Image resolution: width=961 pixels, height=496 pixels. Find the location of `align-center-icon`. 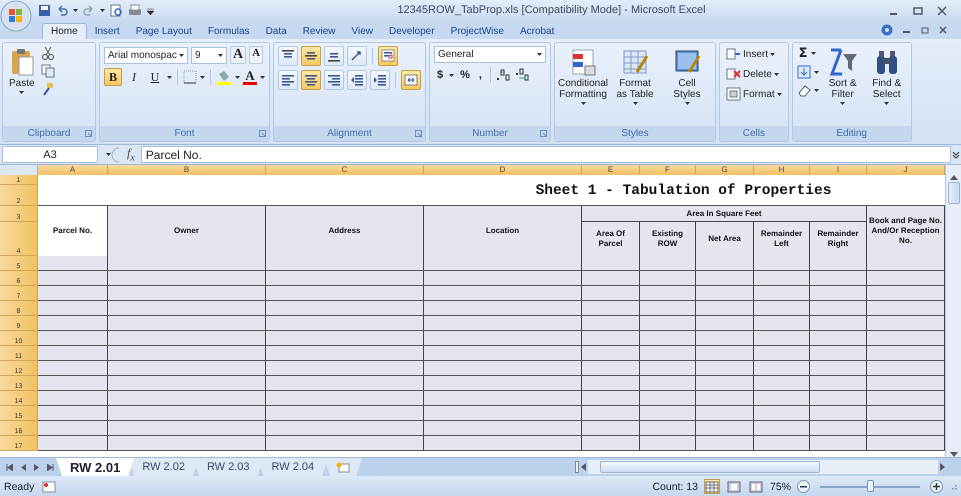

align-center-icon is located at coordinates (311, 80).